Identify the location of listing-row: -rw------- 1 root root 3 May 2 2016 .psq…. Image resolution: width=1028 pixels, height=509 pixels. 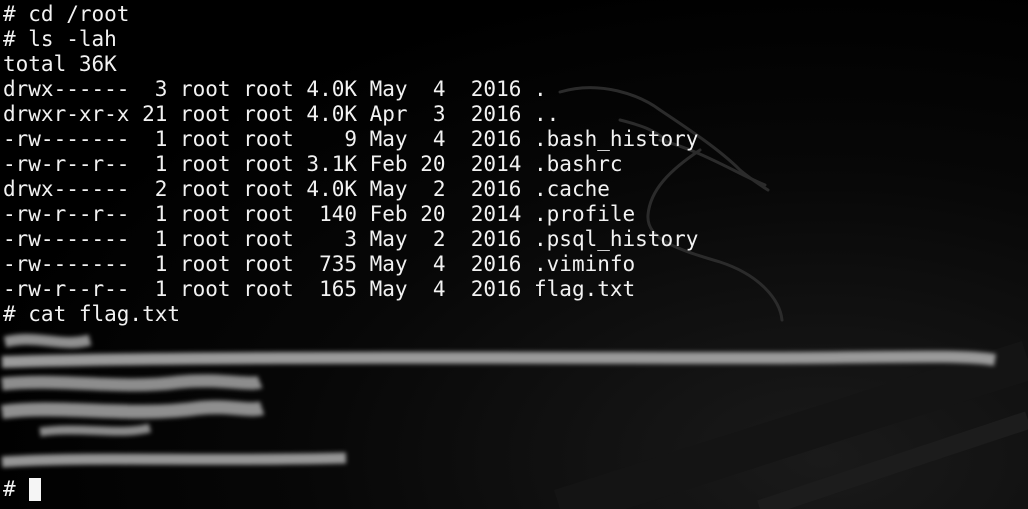
(351, 239).